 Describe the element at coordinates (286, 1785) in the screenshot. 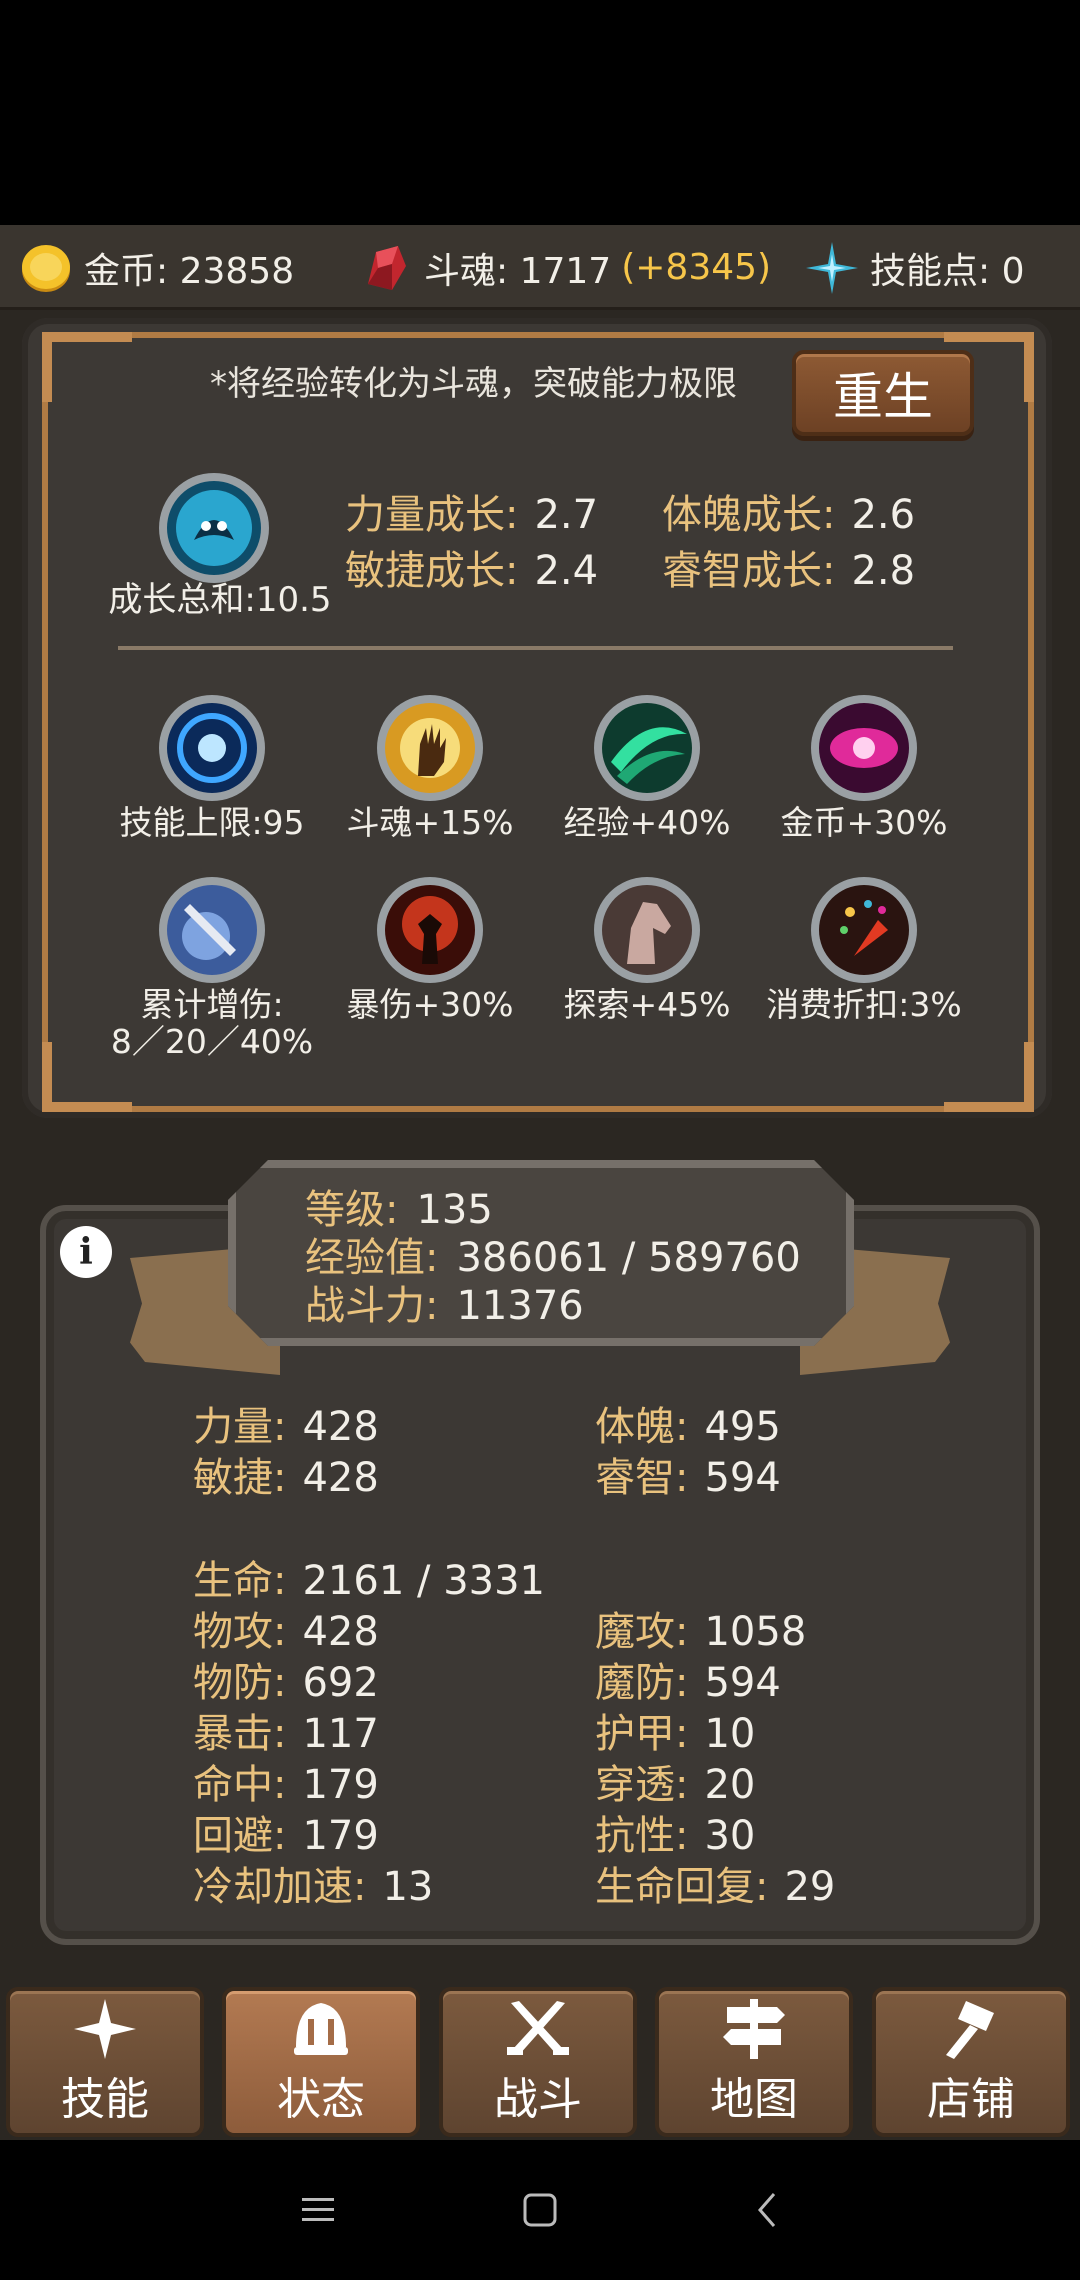

I see `stat-hit: 命中: 179` at that location.